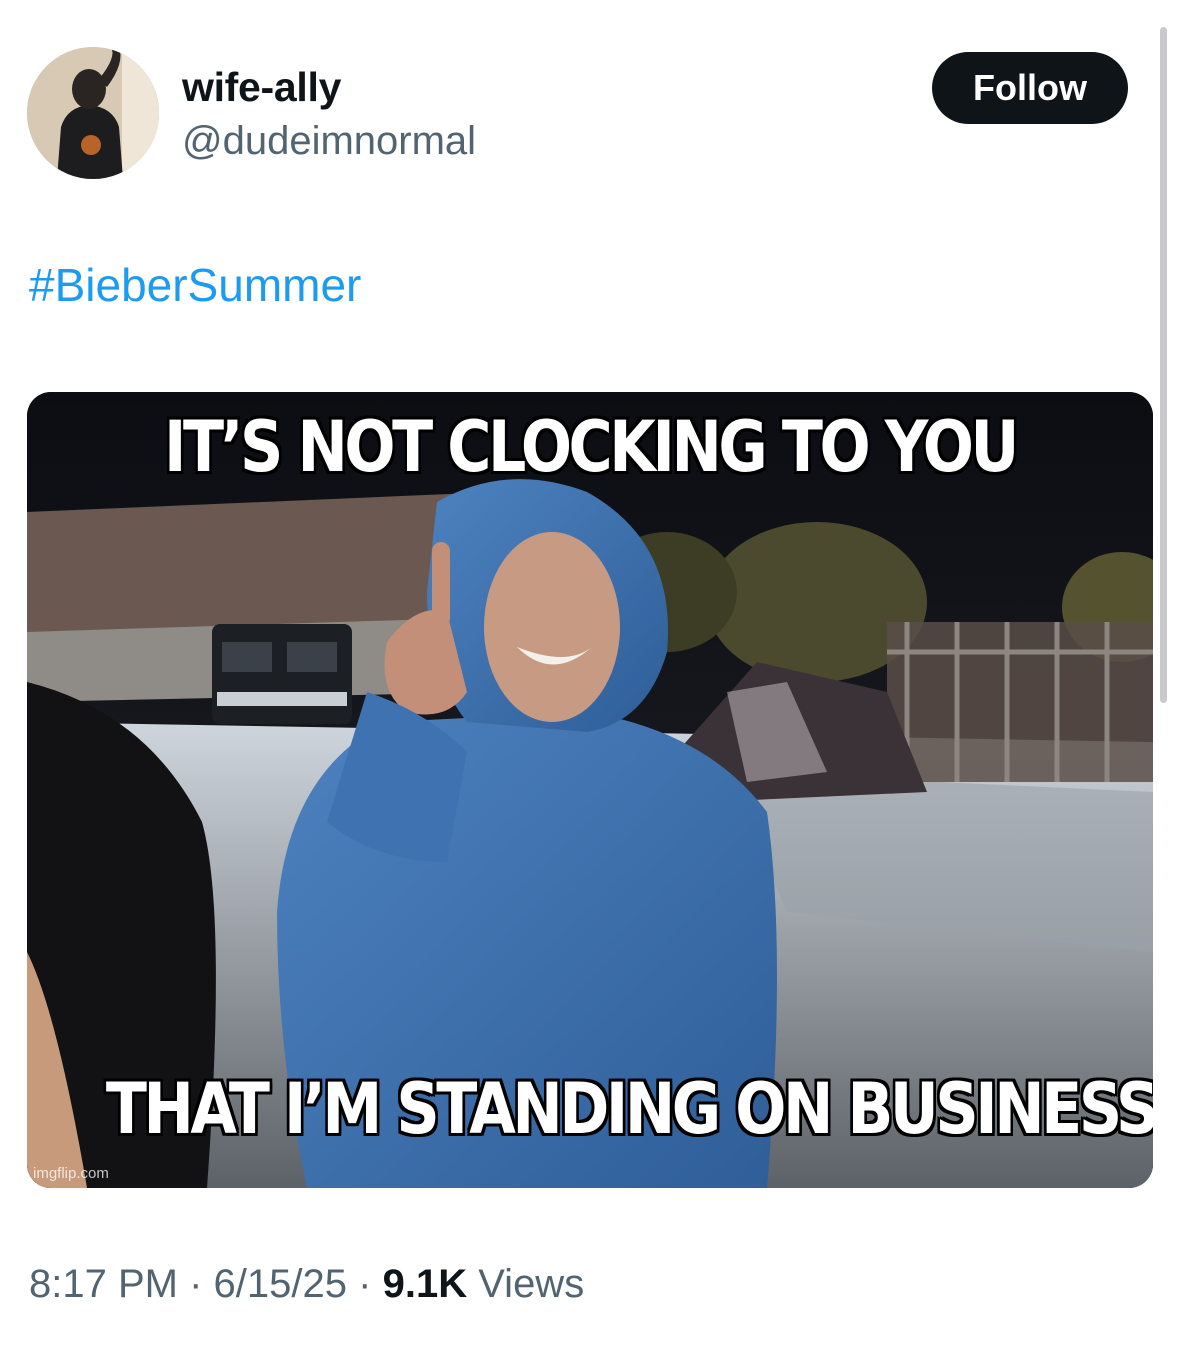 This screenshot has width=1179, height=1358. I want to click on tweet-meta: 8:17 PM · 6/15/25 · 9.1K Views, so click(306, 1284).